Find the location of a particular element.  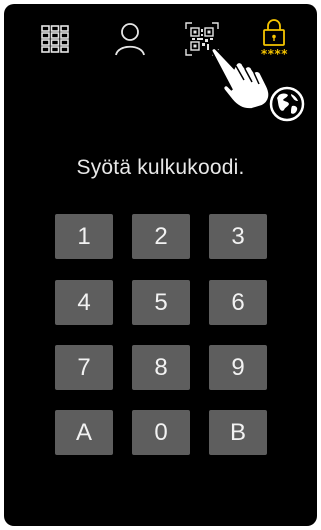

key-a: A is located at coordinates (84, 432).